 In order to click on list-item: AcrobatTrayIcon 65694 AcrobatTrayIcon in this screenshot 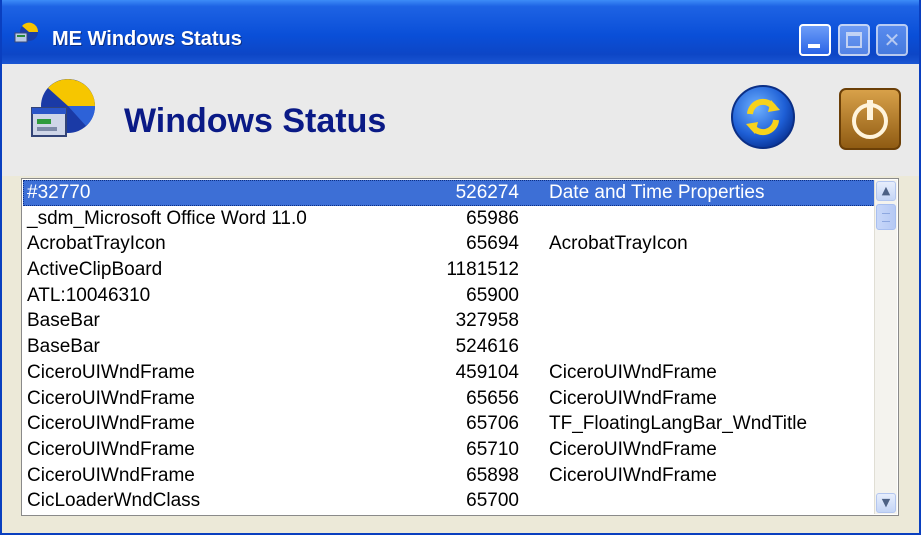, I will do `click(449, 244)`.